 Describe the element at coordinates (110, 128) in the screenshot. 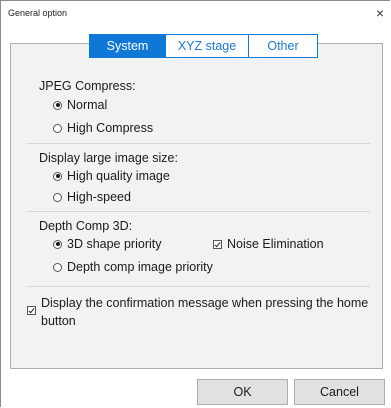

I see `option-label: High Compress` at that location.